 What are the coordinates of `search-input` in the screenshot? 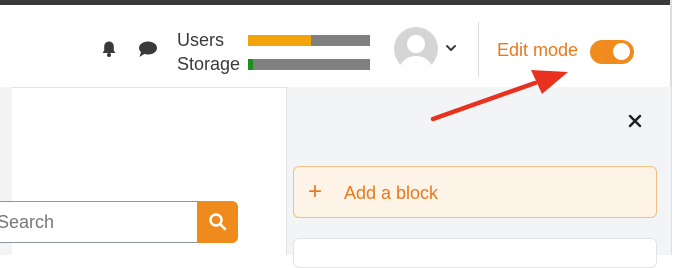 It's located at (99, 222).